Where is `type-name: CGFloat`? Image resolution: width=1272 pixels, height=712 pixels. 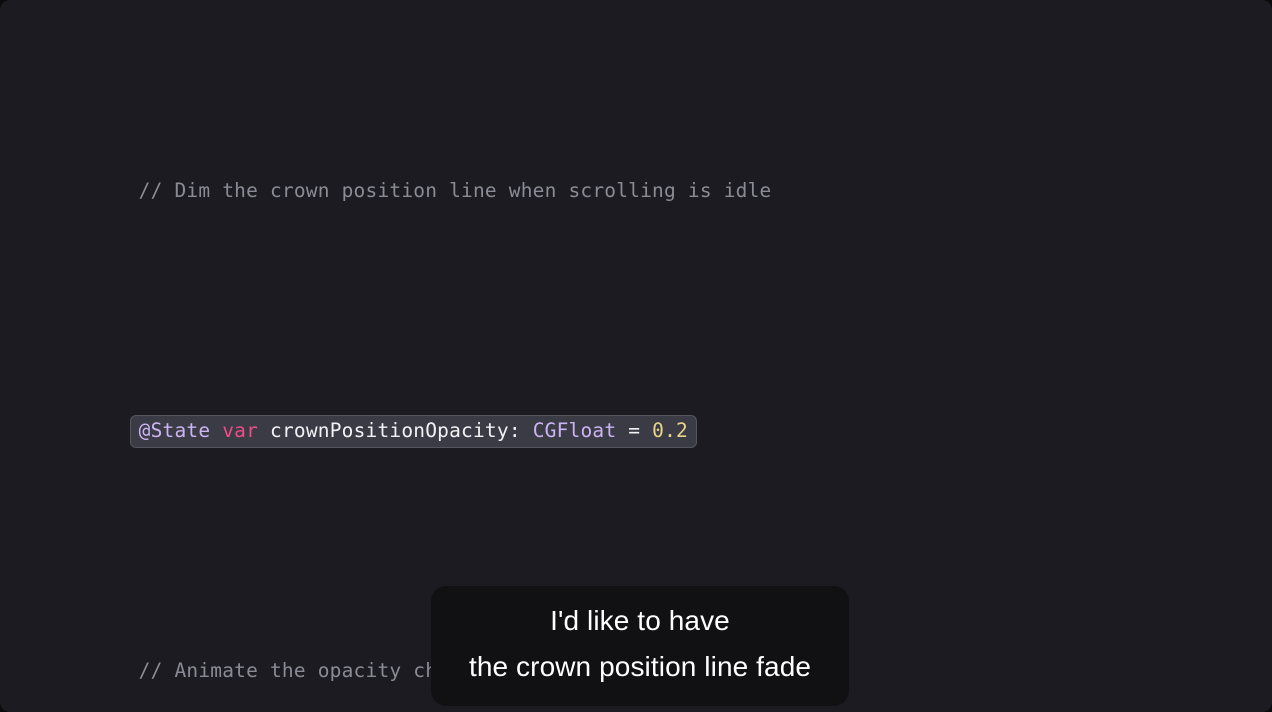 type-name: CGFloat is located at coordinates (574, 430).